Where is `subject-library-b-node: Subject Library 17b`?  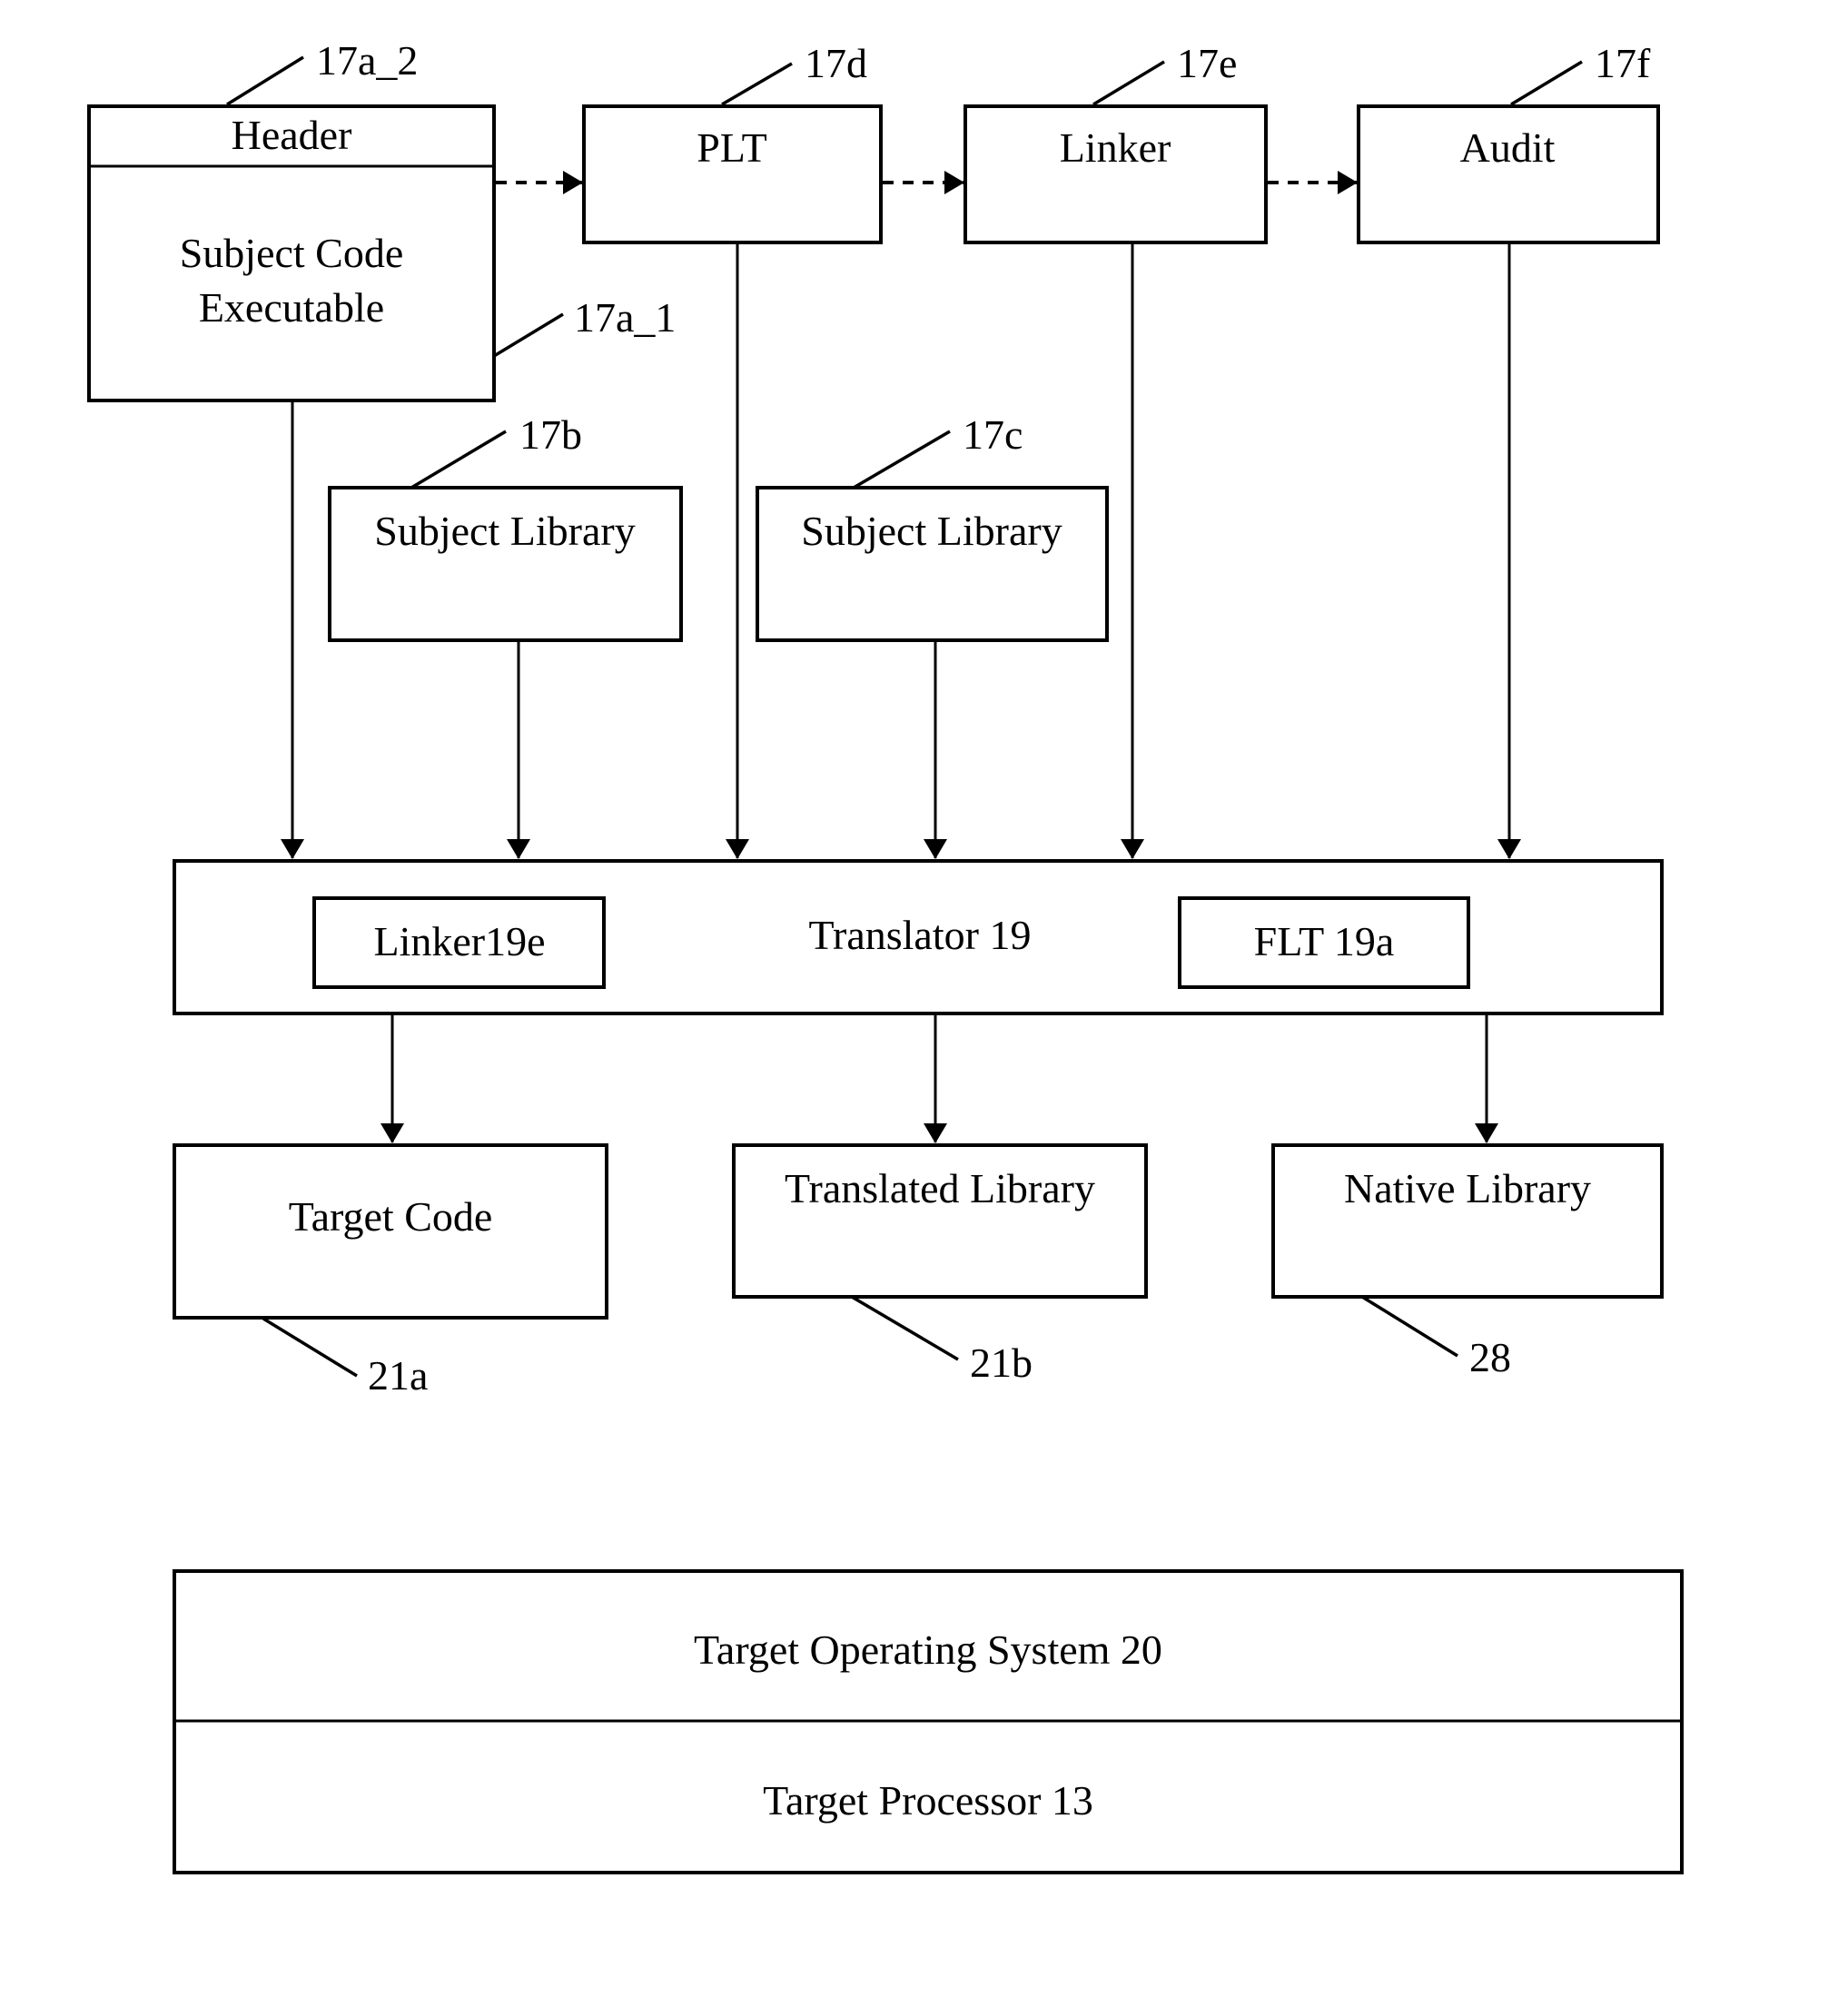
subject-library-b-node: Subject Library 17b is located at coordinates (506, 526).